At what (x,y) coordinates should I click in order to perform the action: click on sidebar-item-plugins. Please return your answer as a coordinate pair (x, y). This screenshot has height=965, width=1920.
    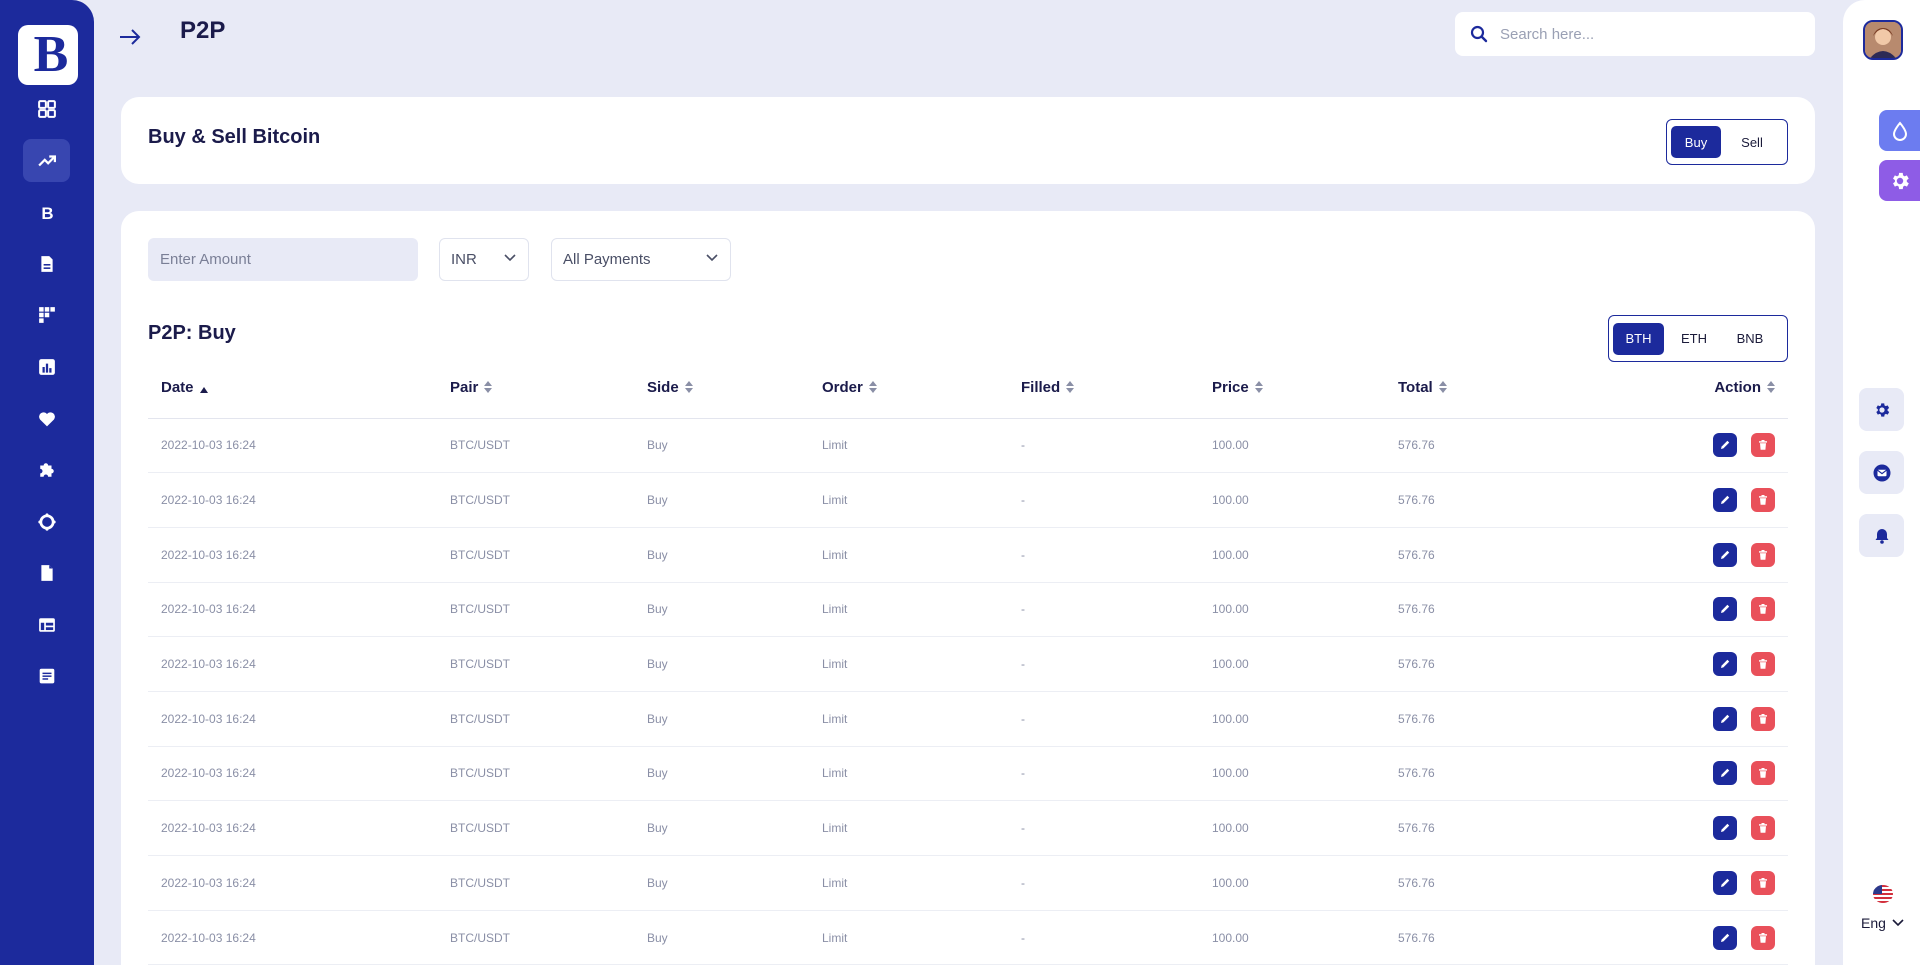
    Looking at the image, I should click on (46, 469).